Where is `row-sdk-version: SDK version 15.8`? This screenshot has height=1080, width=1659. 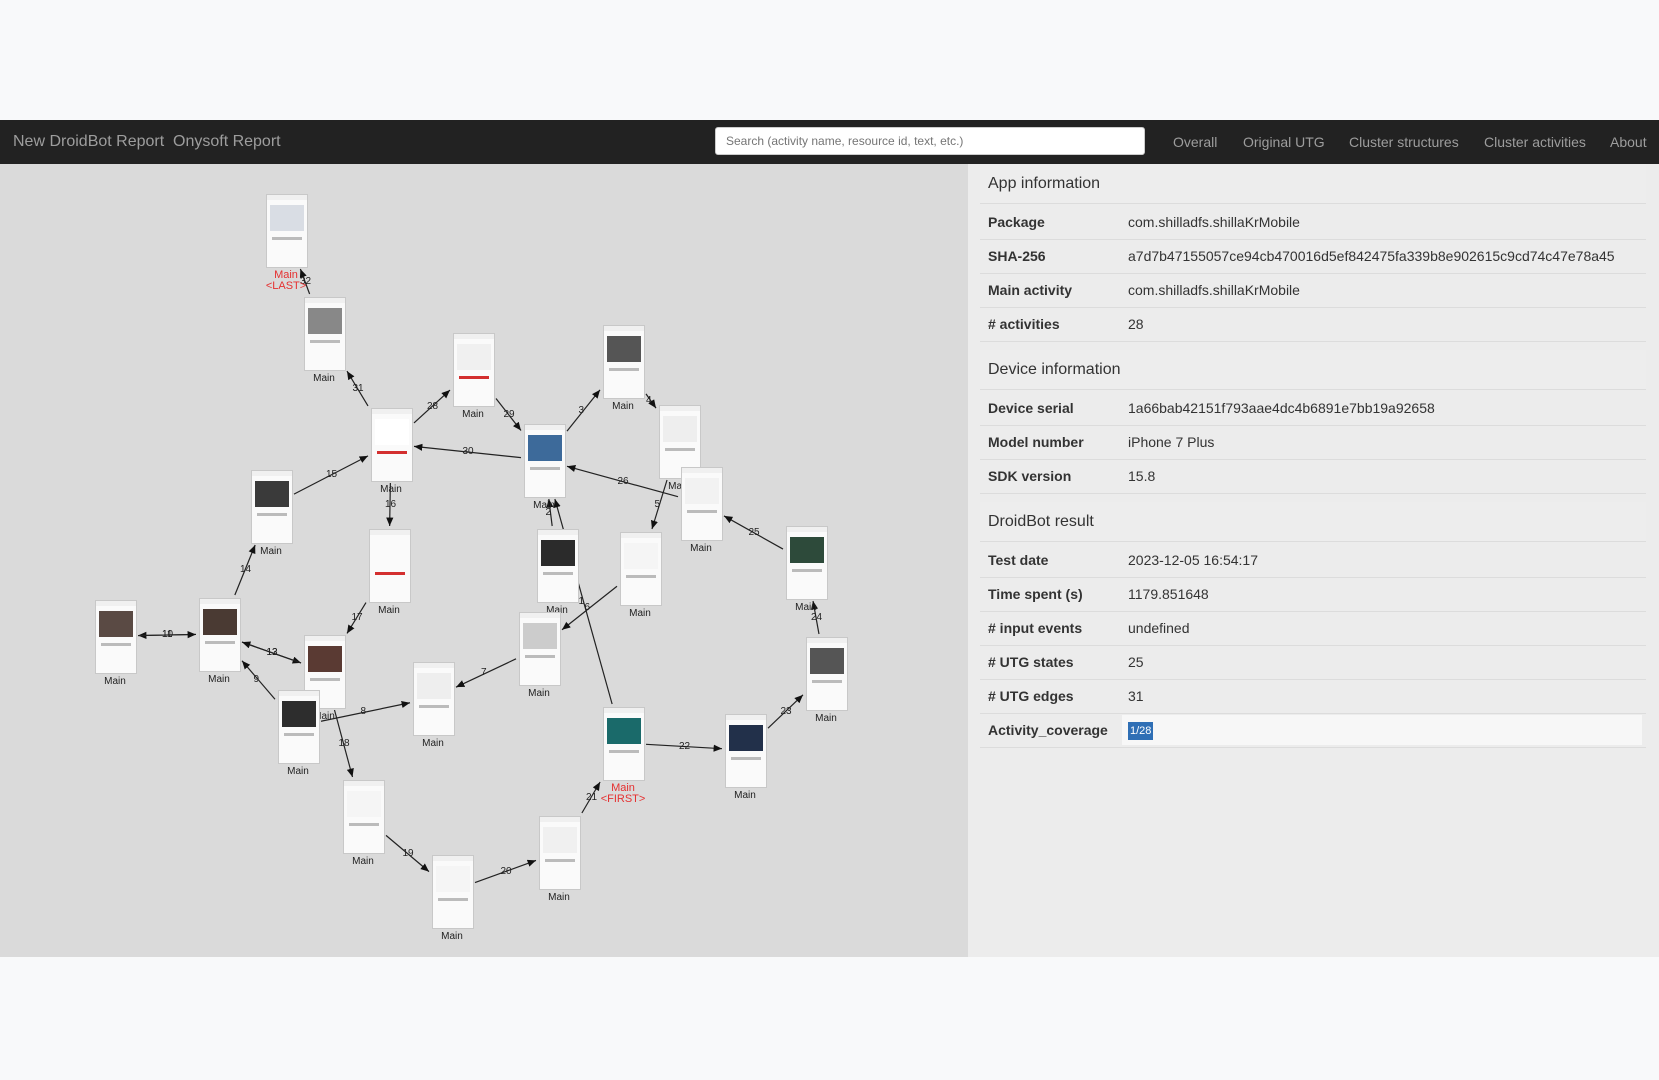
row-sdk-version: SDK version 15.8 is located at coordinates (1313, 476).